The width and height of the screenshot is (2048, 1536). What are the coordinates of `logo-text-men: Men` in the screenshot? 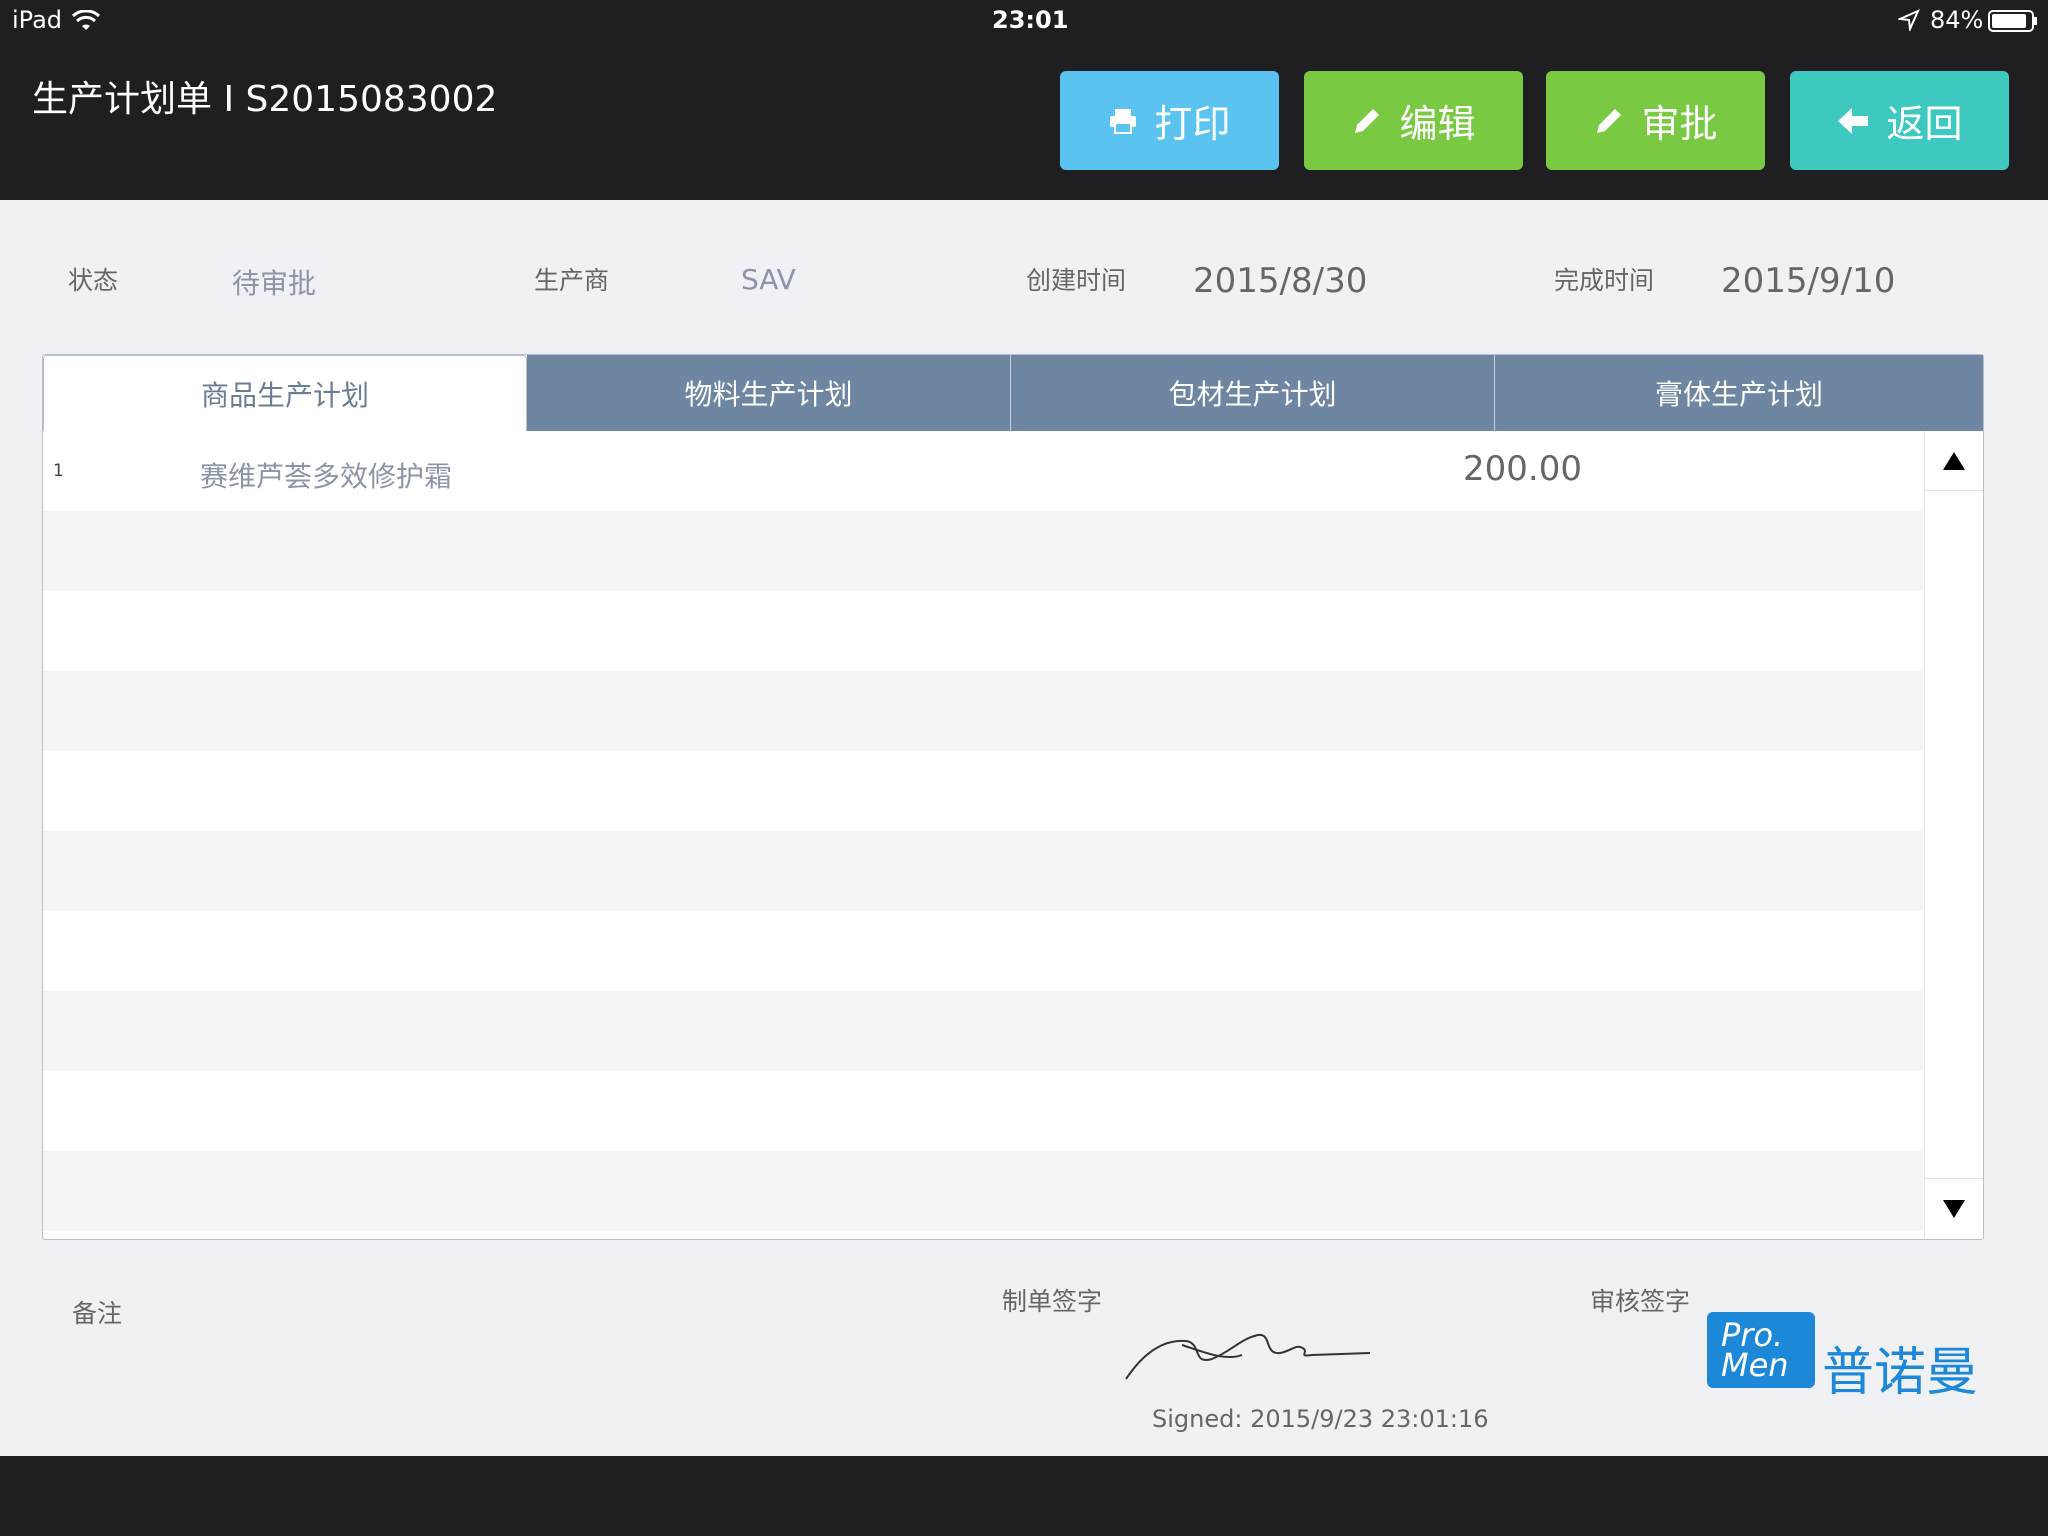 It's located at (1755, 1365).